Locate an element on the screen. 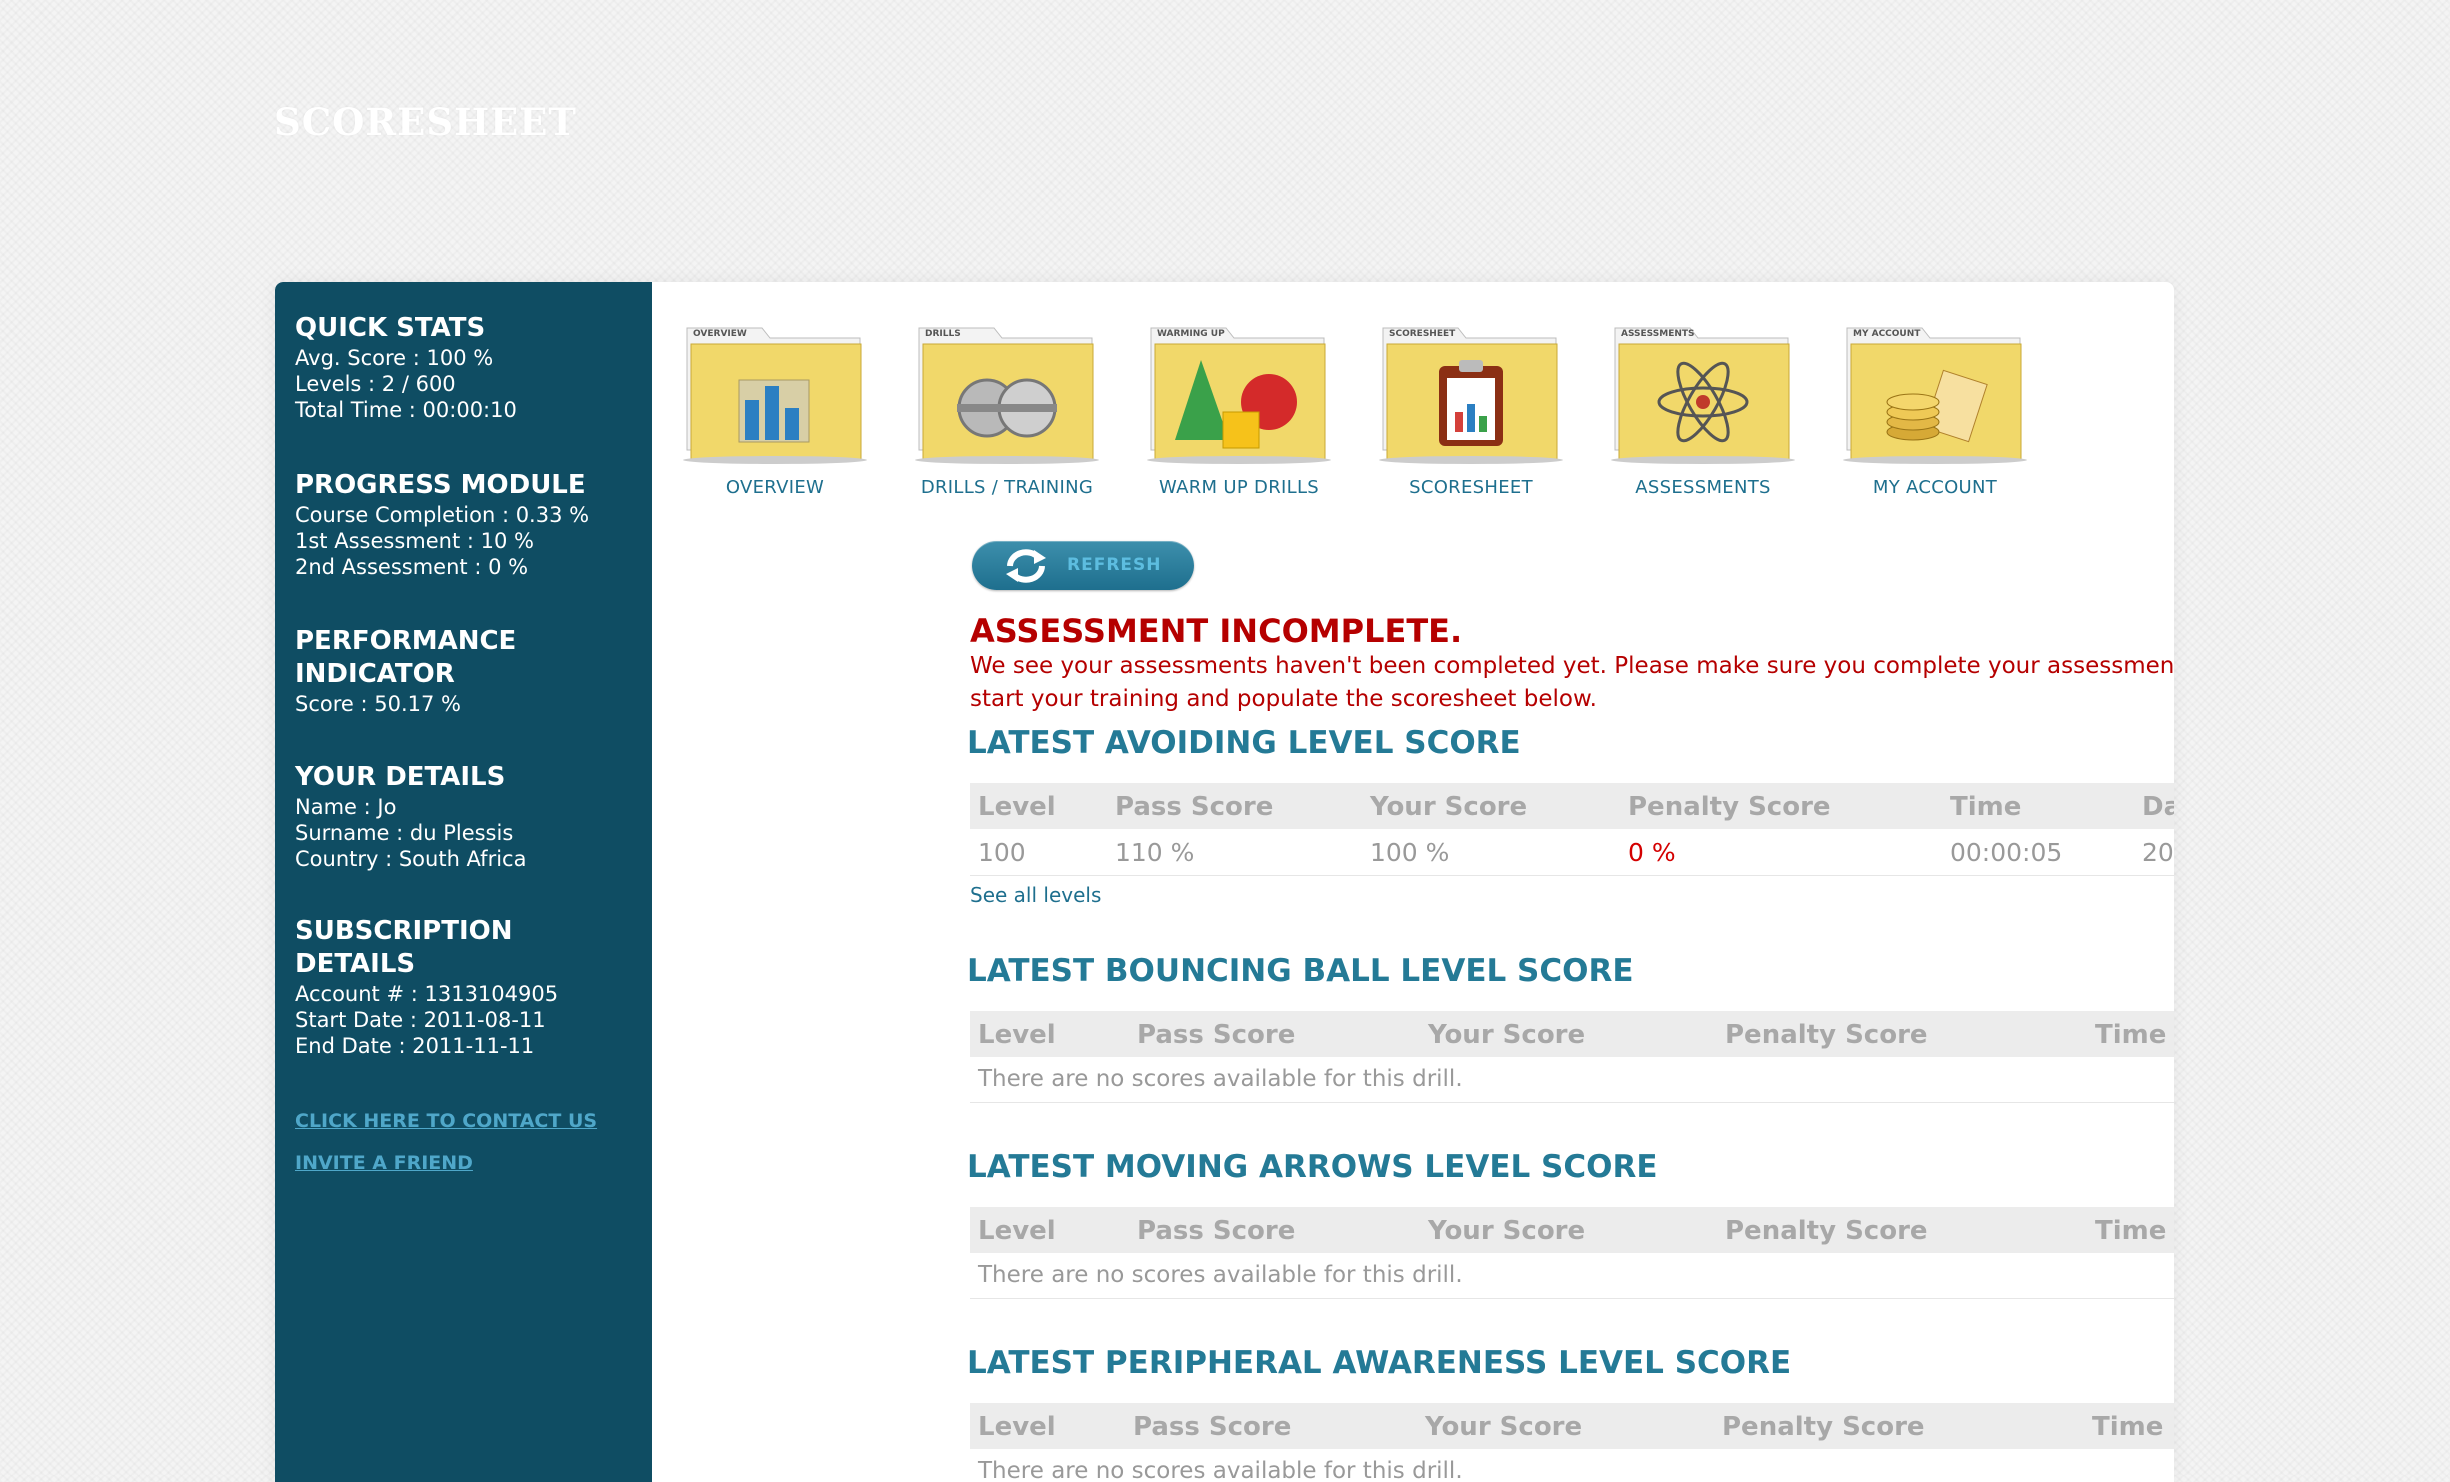  coins-icon: MY ACCOUNT is located at coordinates (1935, 395).